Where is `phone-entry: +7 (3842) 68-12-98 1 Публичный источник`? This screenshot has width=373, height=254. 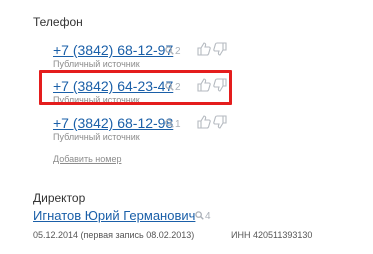 phone-entry: +7 (3842) 68-12-98 1 Публичный источник is located at coordinates (203, 130).